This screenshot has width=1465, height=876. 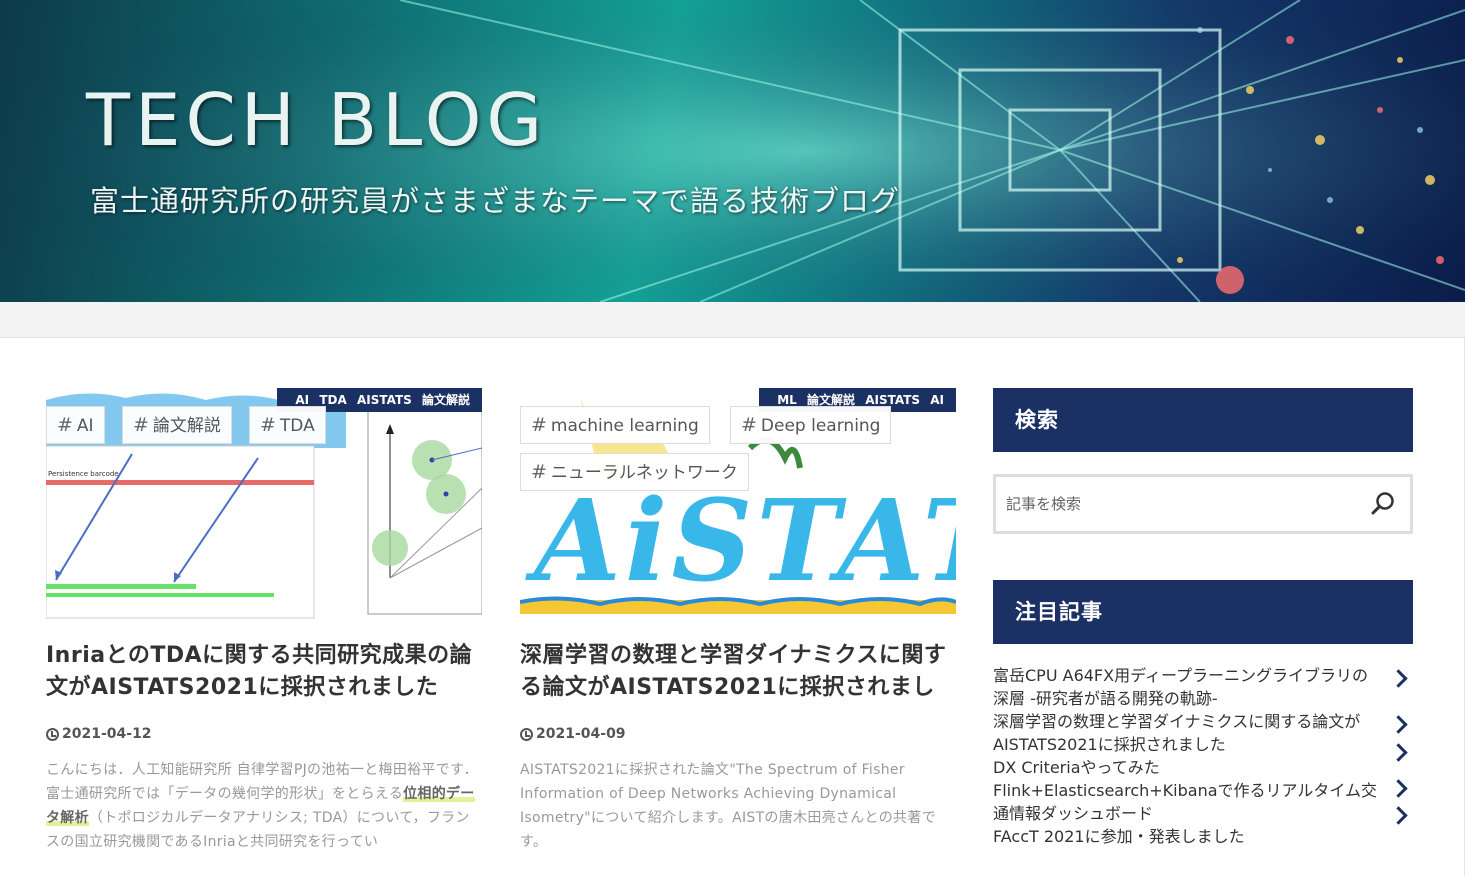 What do you see at coordinates (1119, 836) in the screenshot?
I see `popular-post-title: FAccT 2021に参加・発表しました` at bounding box center [1119, 836].